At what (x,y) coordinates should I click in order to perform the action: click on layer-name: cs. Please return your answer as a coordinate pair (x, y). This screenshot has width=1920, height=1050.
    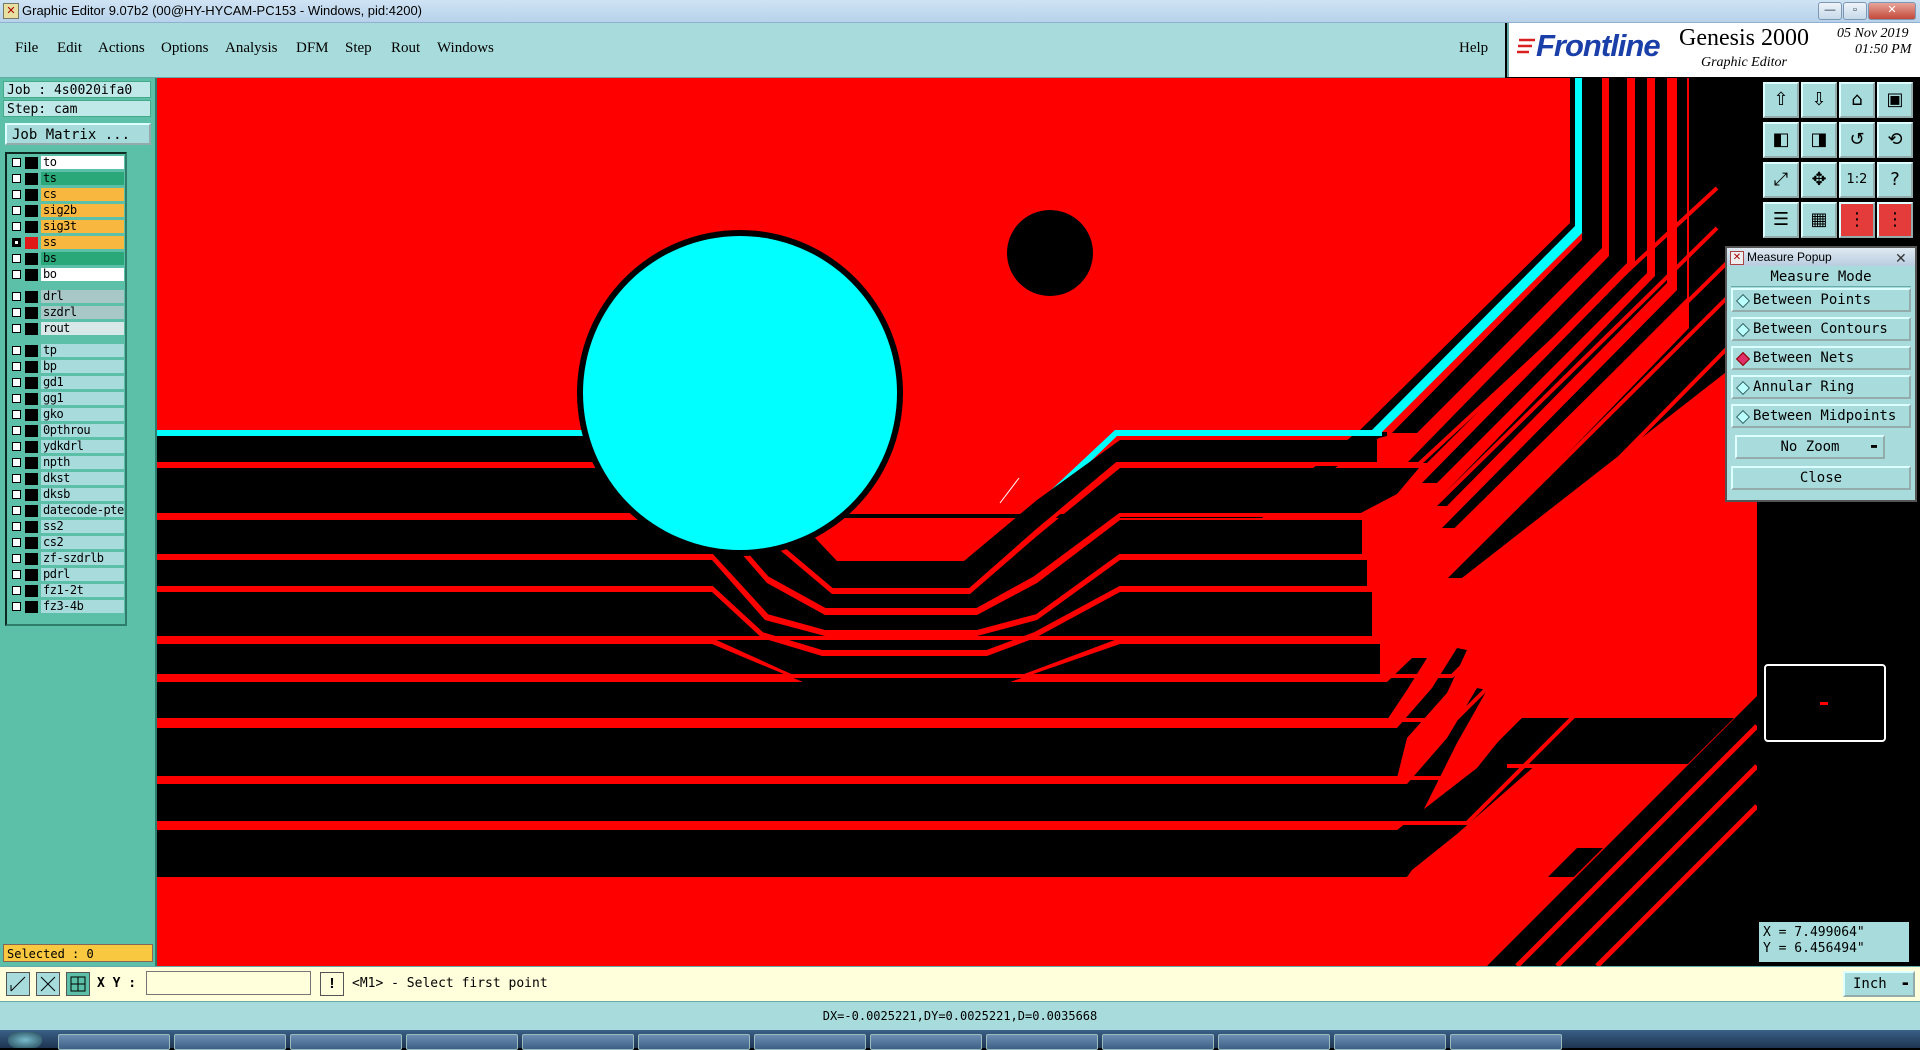
    Looking at the image, I should click on (82, 194).